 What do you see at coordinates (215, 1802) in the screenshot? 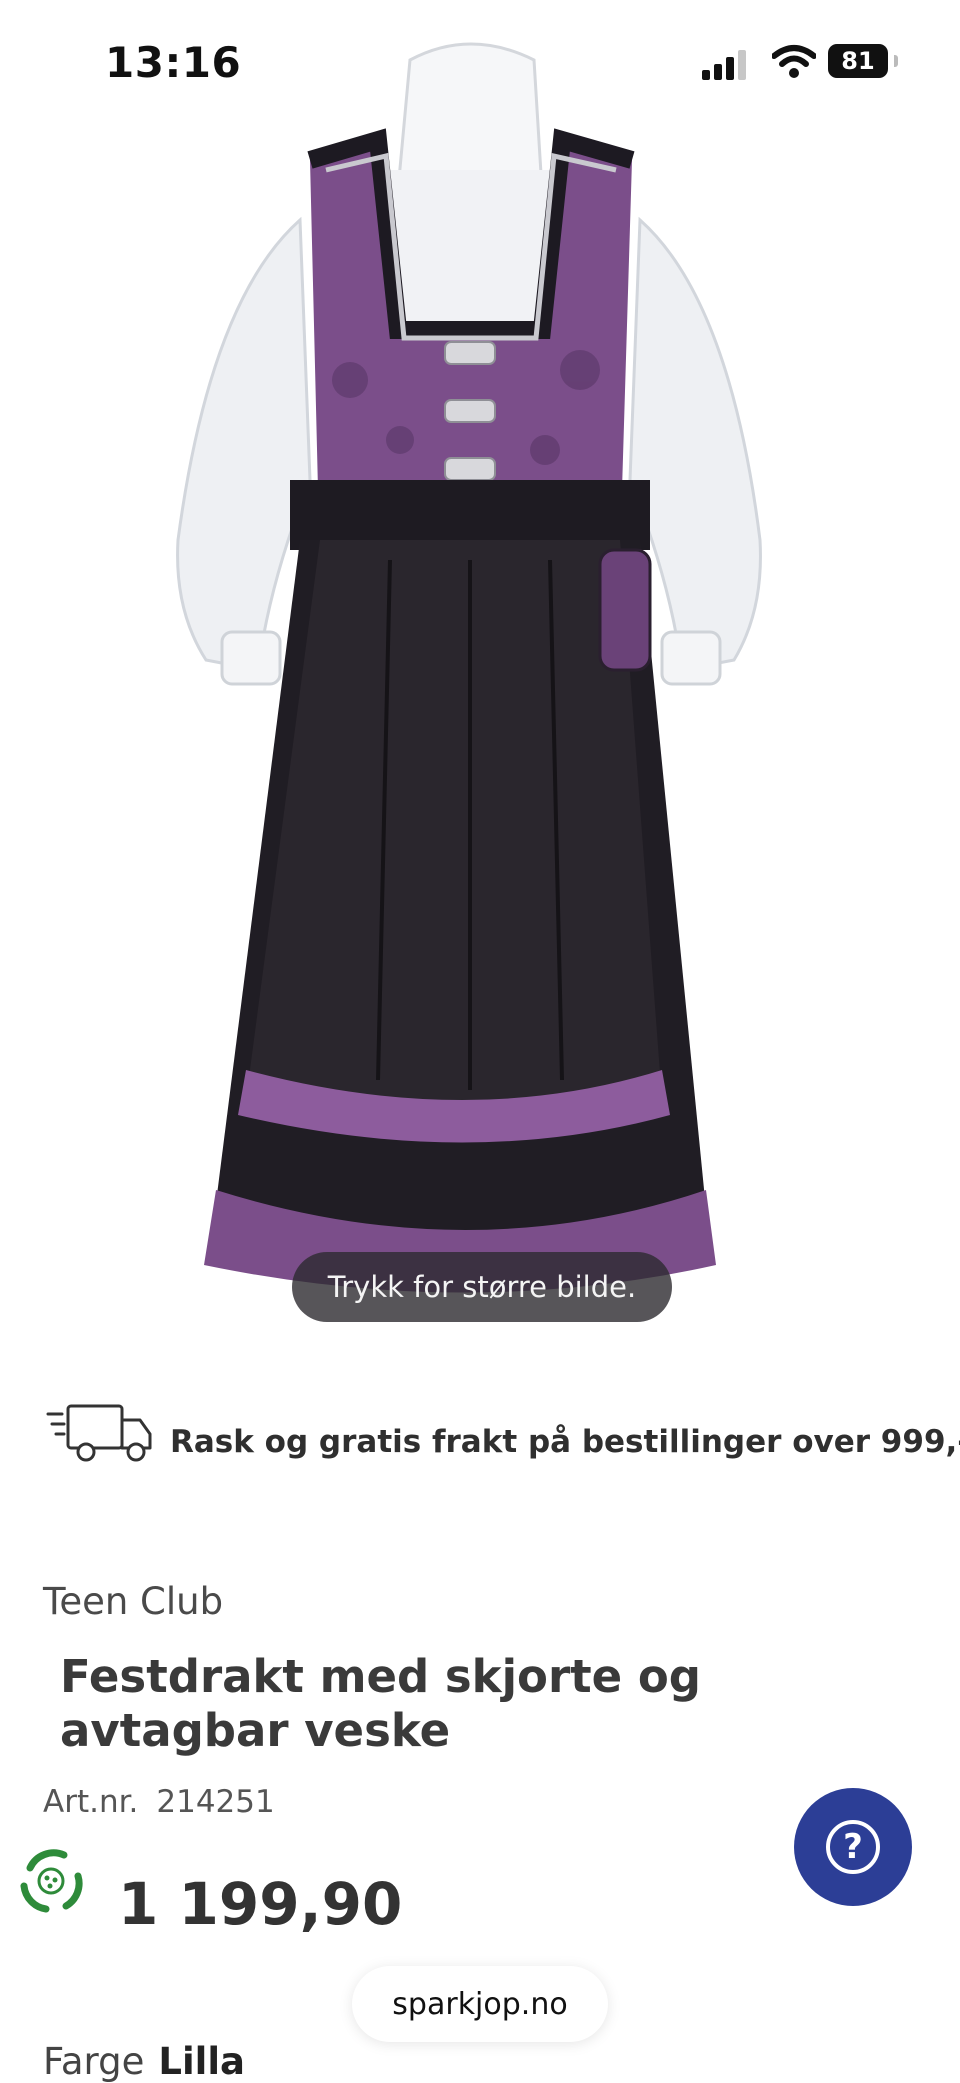
I see `article-number-value: 214251` at bounding box center [215, 1802].